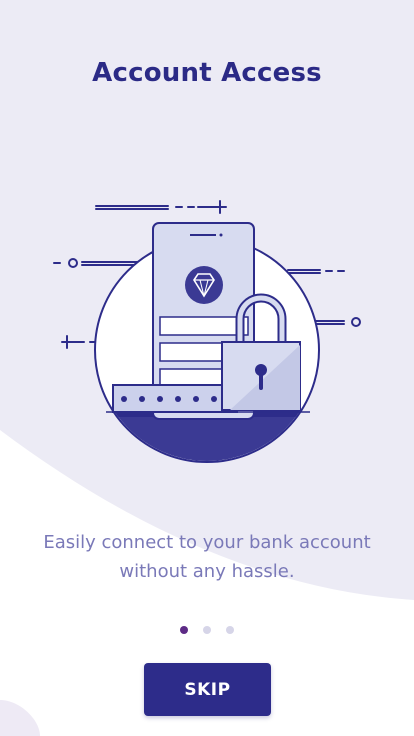  I want to click on skip-button: SKIP, so click(207, 689).